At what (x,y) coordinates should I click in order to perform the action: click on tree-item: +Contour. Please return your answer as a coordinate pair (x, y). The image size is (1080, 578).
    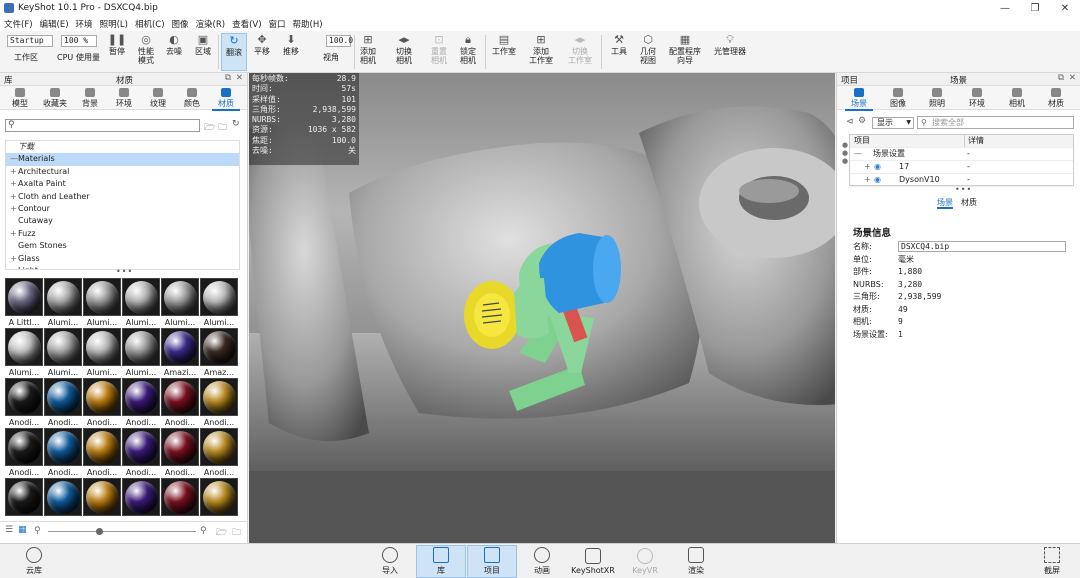
    Looking at the image, I should click on (122, 209).